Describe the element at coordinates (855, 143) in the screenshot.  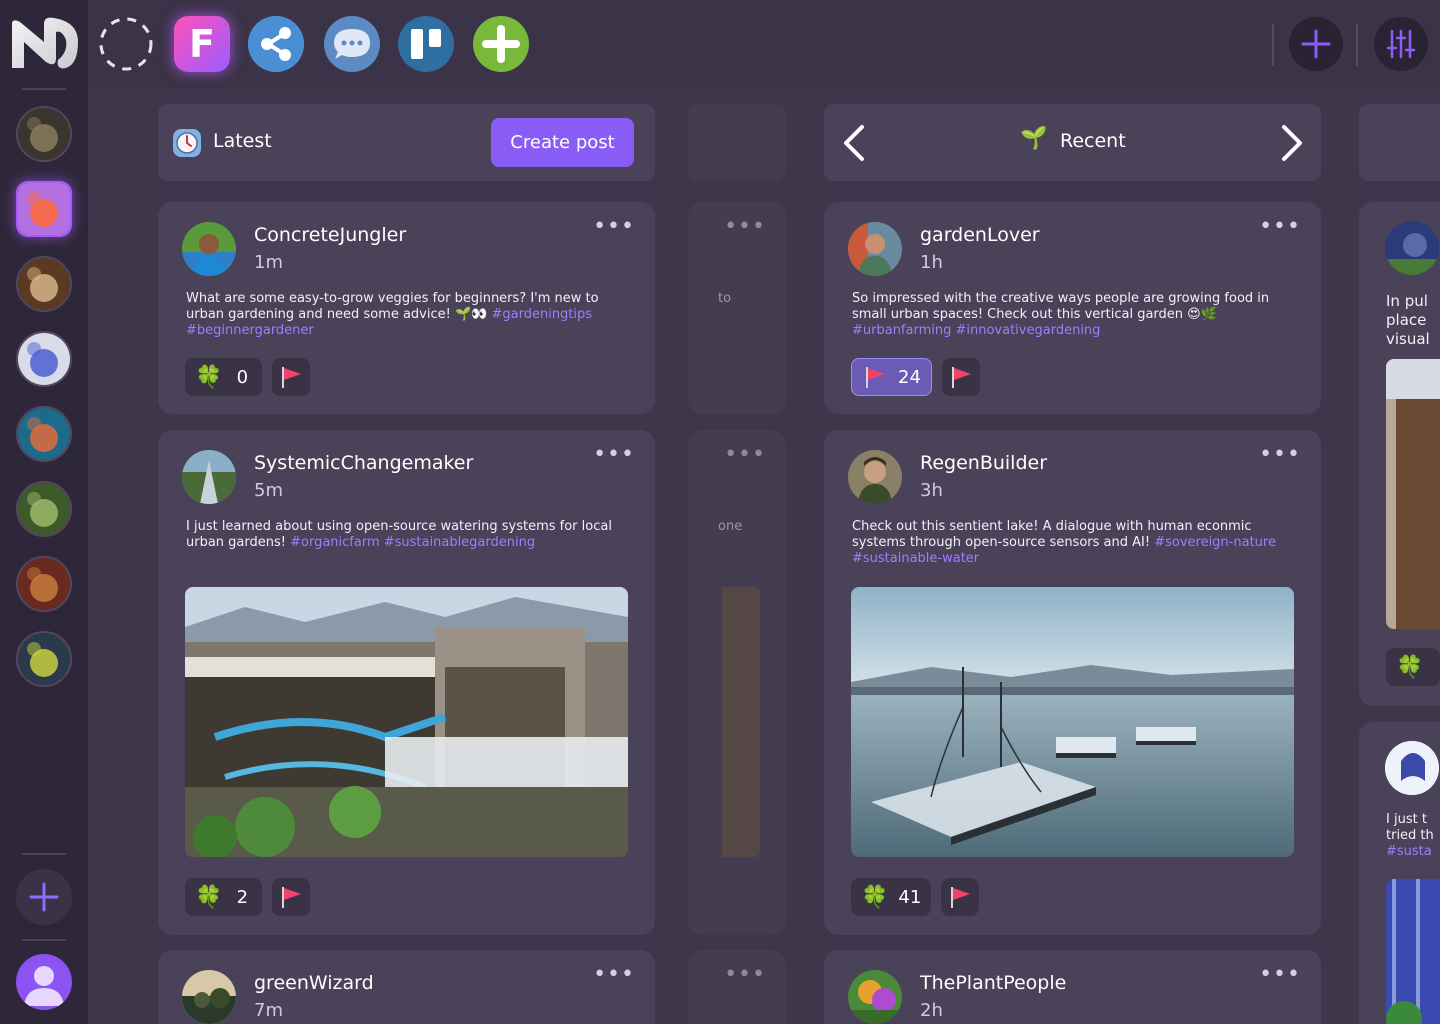
I see `chevron-left-icon` at that location.